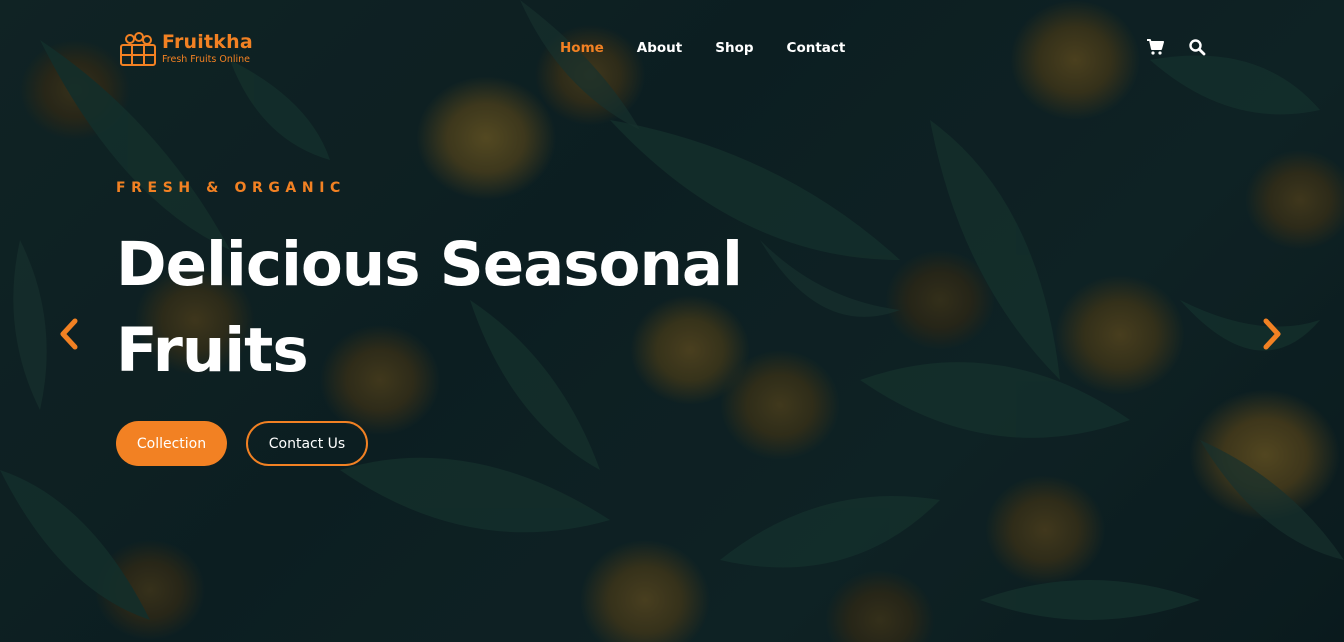 This screenshot has height=642, width=1344. Describe the element at coordinates (1155, 47) in the screenshot. I see `cart-icon` at that location.